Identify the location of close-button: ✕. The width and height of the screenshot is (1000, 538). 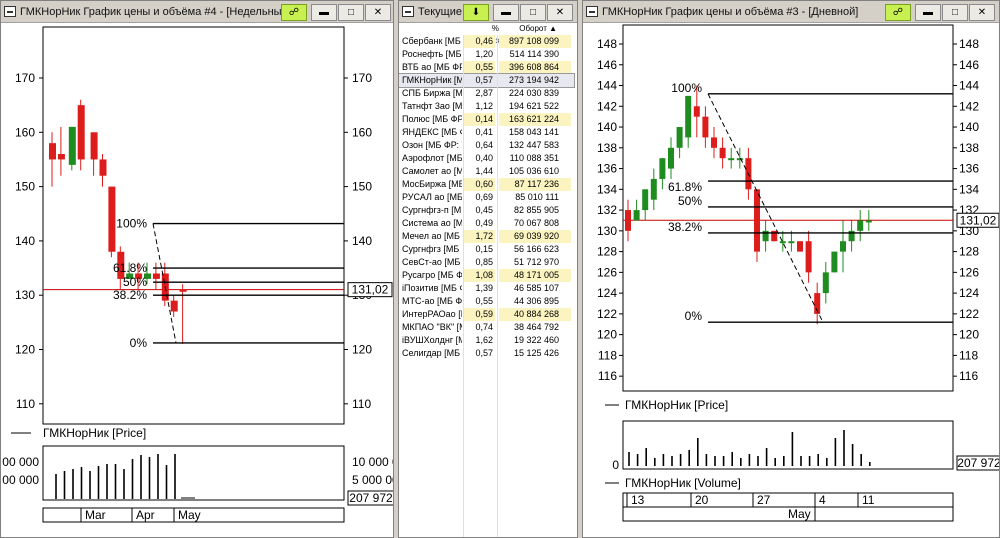
(560, 12).